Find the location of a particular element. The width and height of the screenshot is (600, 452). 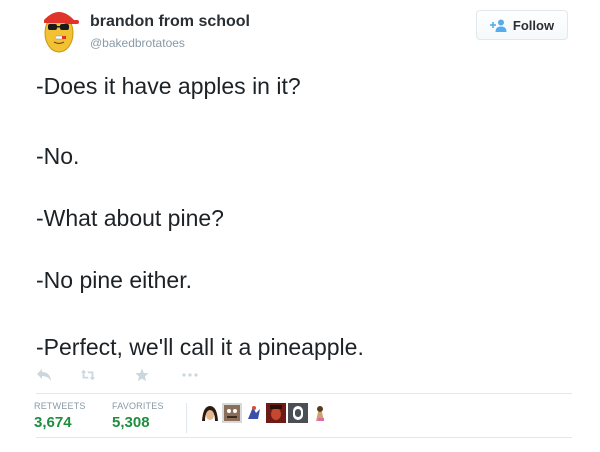

tweet-text-line: -No pine either. is located at coordinates (114, 280).